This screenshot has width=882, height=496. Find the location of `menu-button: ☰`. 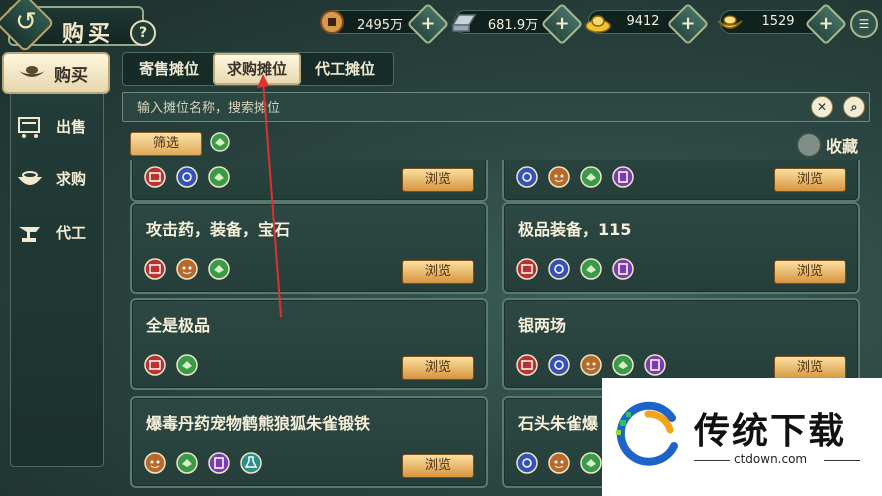

menu-button: ☰ is located at coordinates (864, 24).